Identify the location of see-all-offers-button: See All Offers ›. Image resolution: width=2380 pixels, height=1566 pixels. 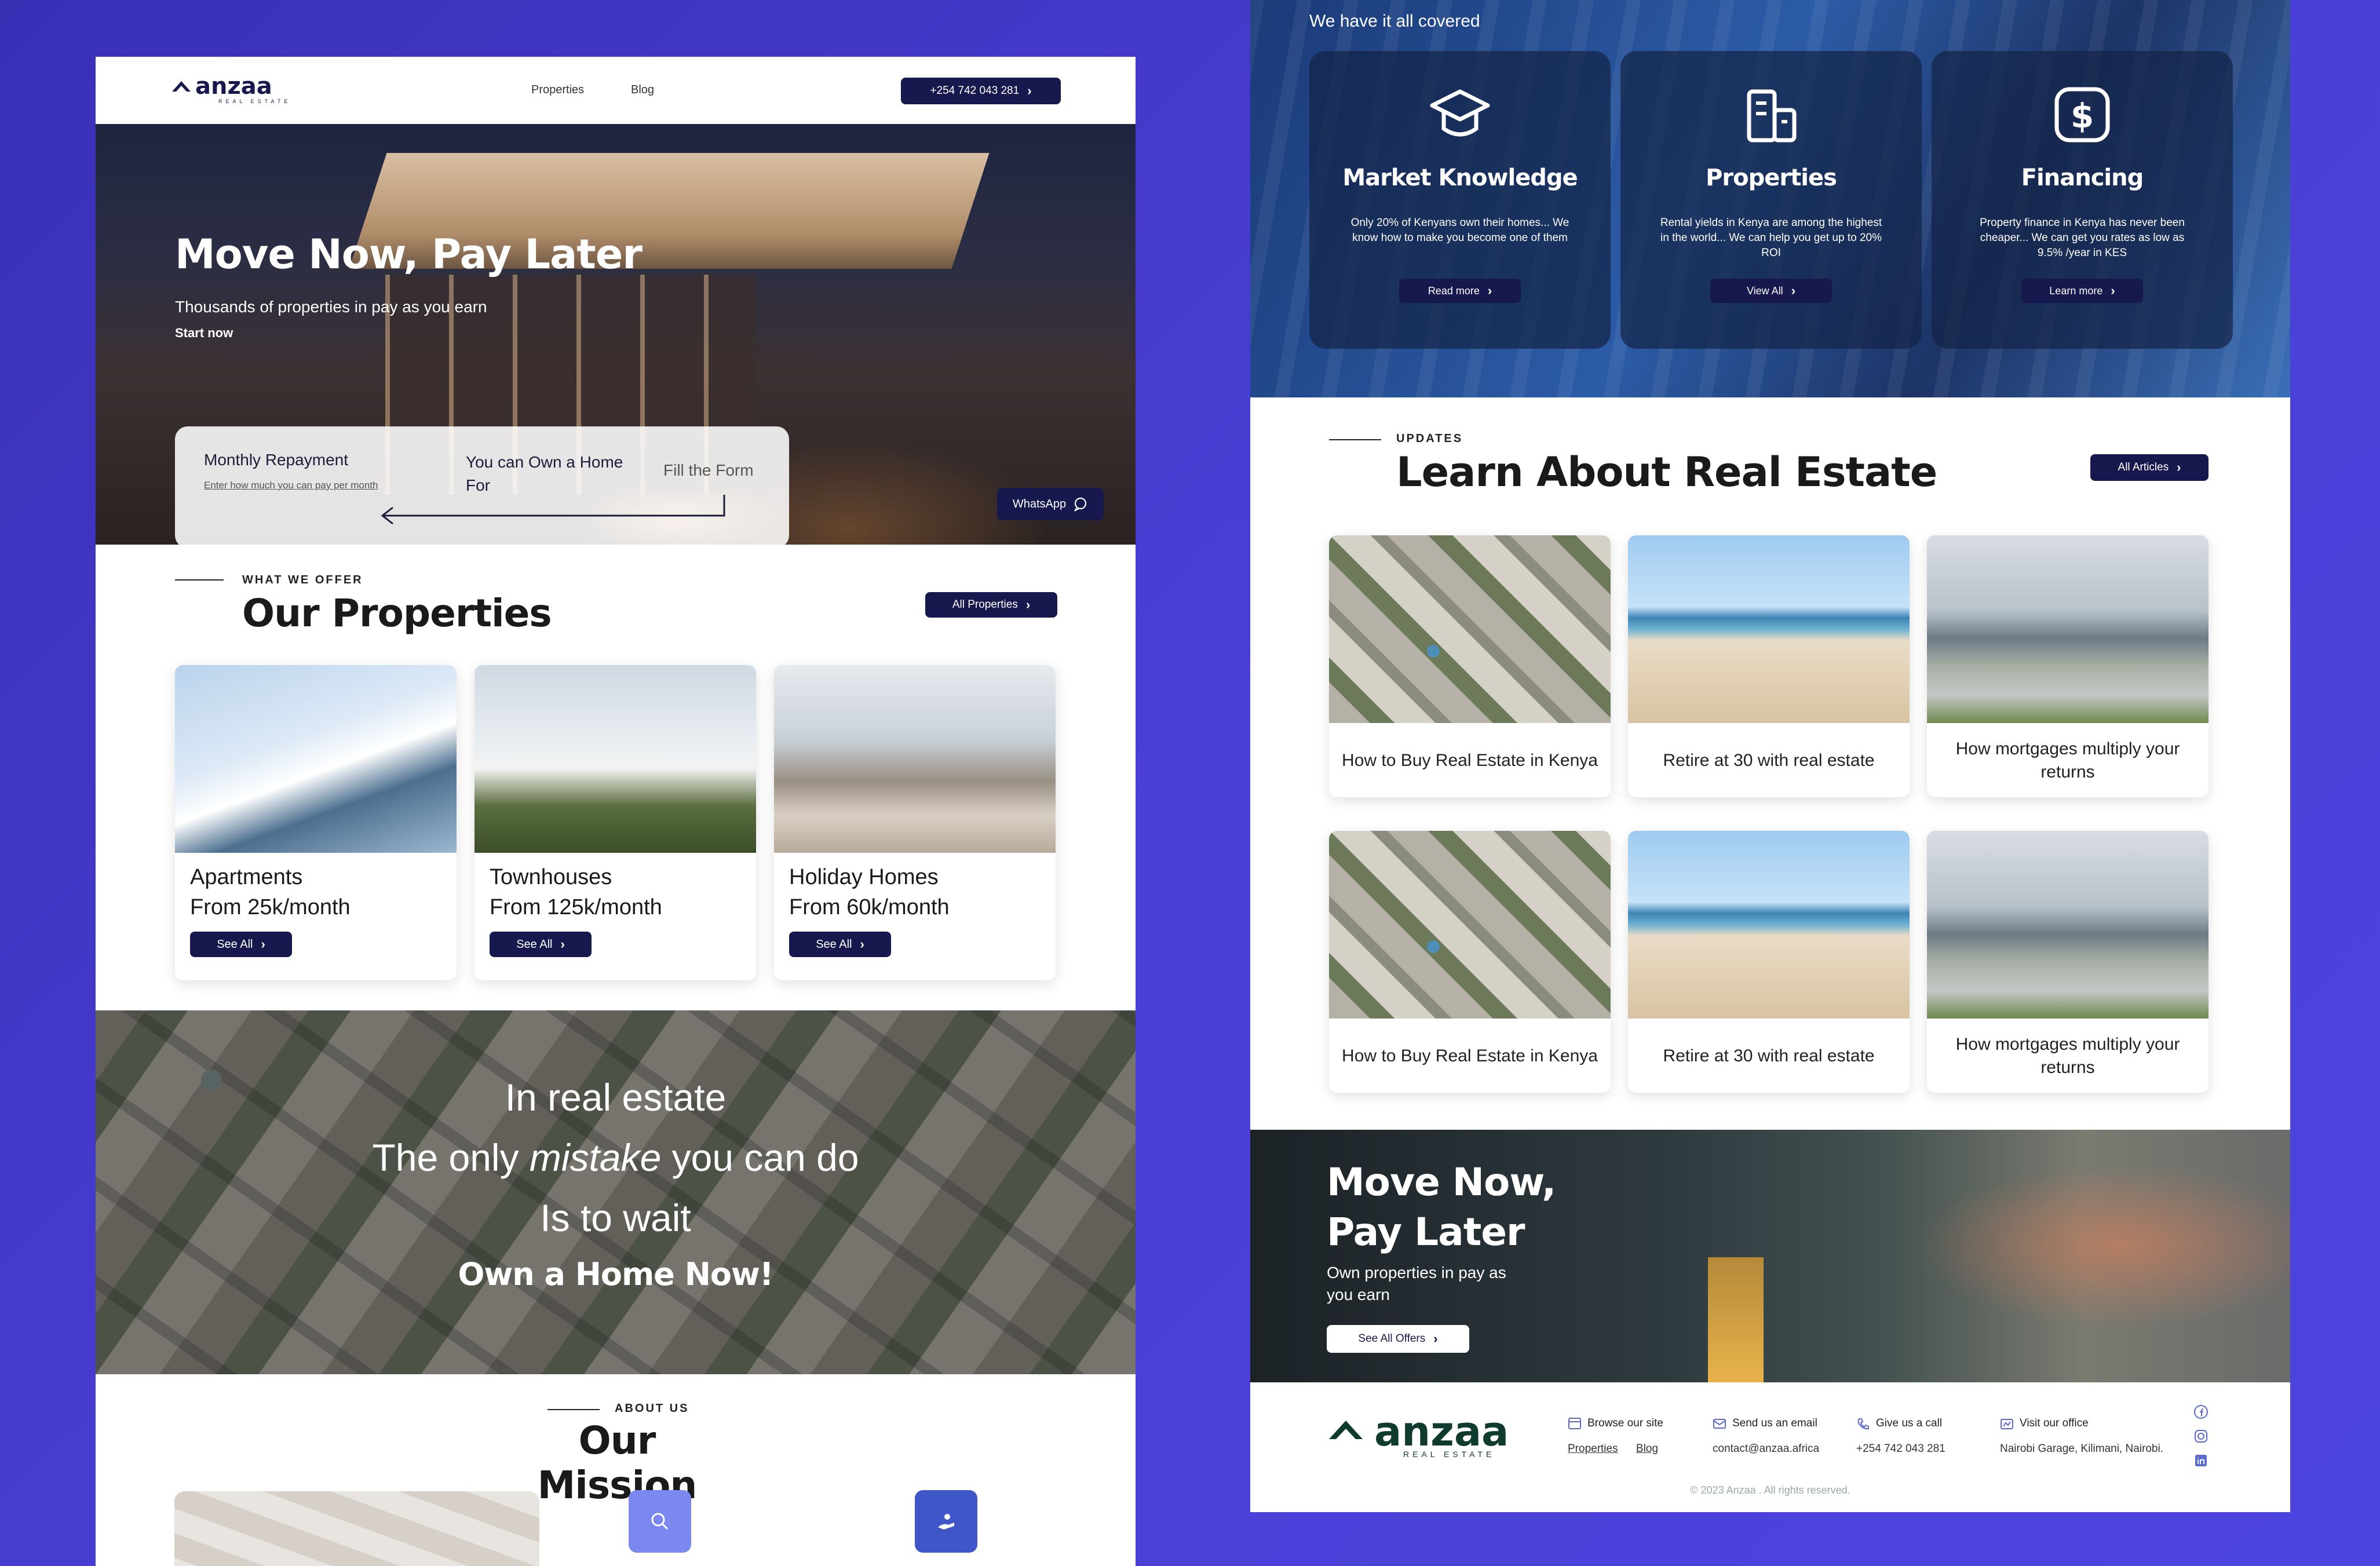
(1398, 1339).